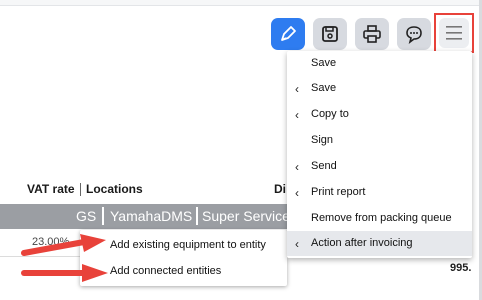 This screenshot has width=482, height=300. Describe the element at coordinates (151, 216) in the screenshot. I see `group-yamahadms: YamahaDMS` at that location.